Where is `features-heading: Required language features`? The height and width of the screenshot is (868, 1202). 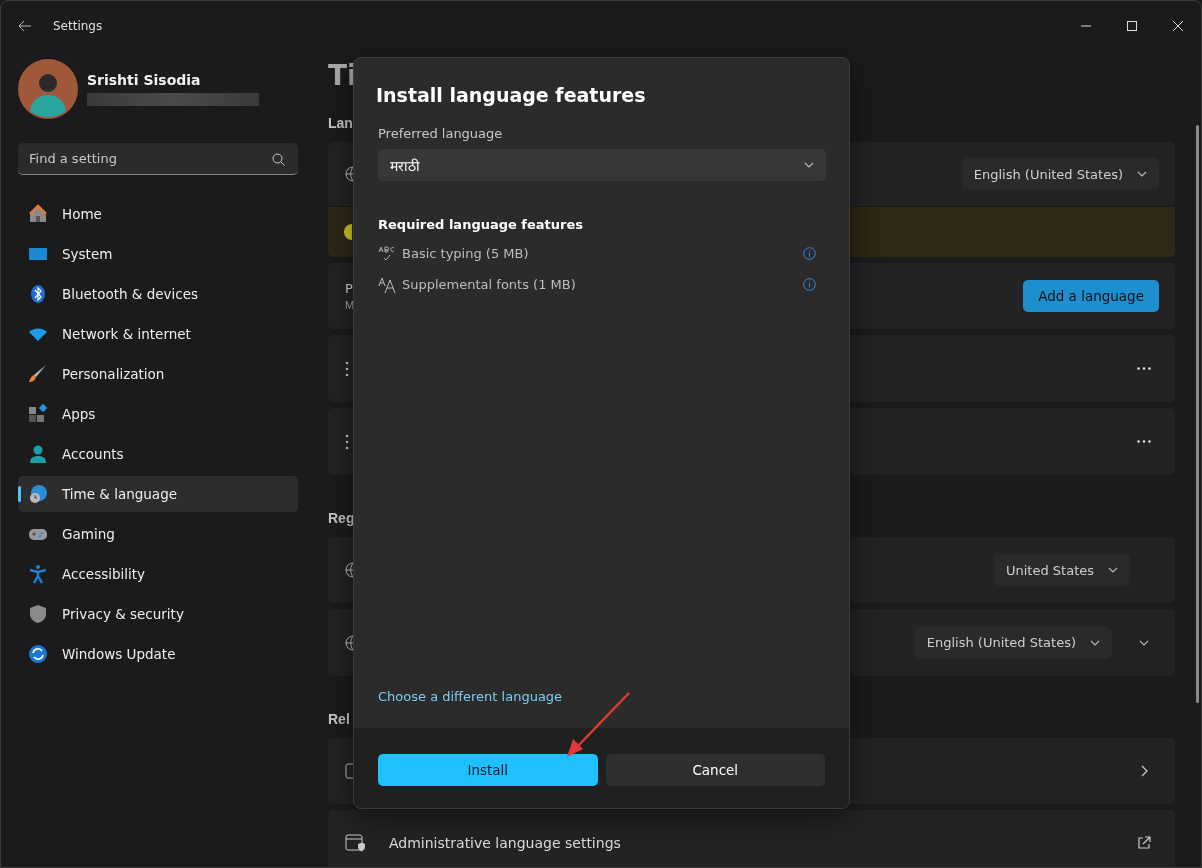 features-heading: Required language features is located at coordinates (481, 224).